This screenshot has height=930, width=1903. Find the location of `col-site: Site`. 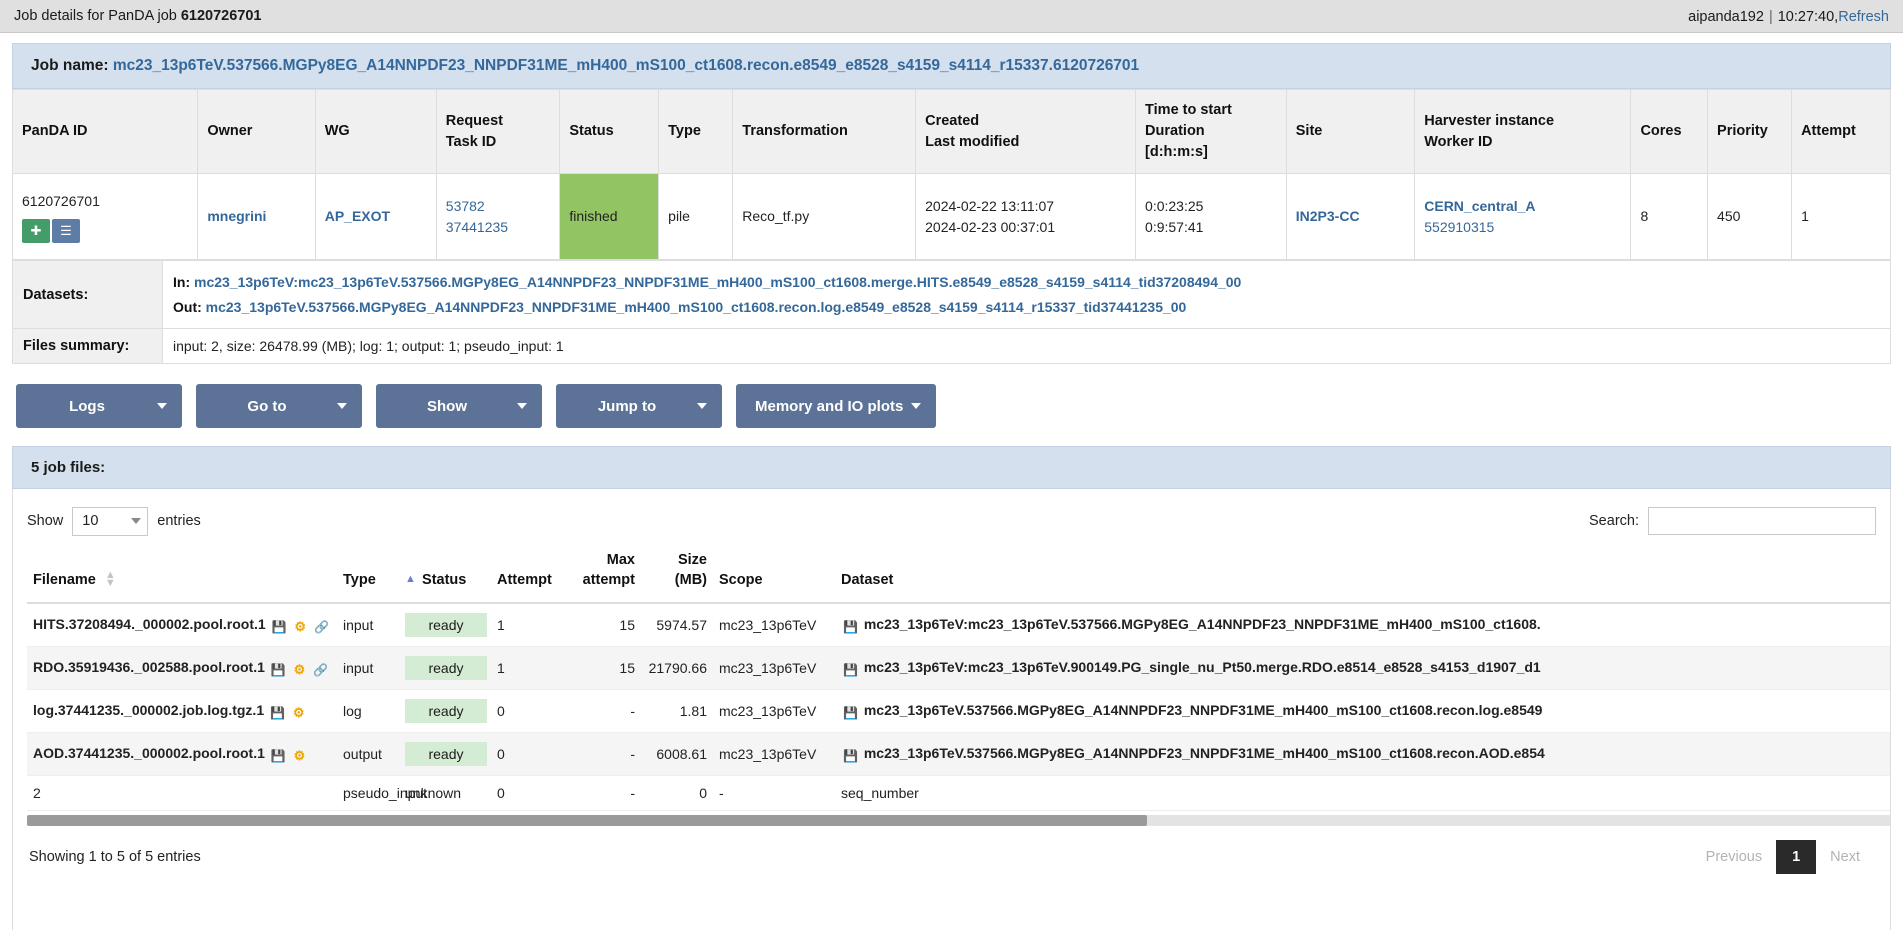

col-site: Site is located at coordinates (1350, 131).